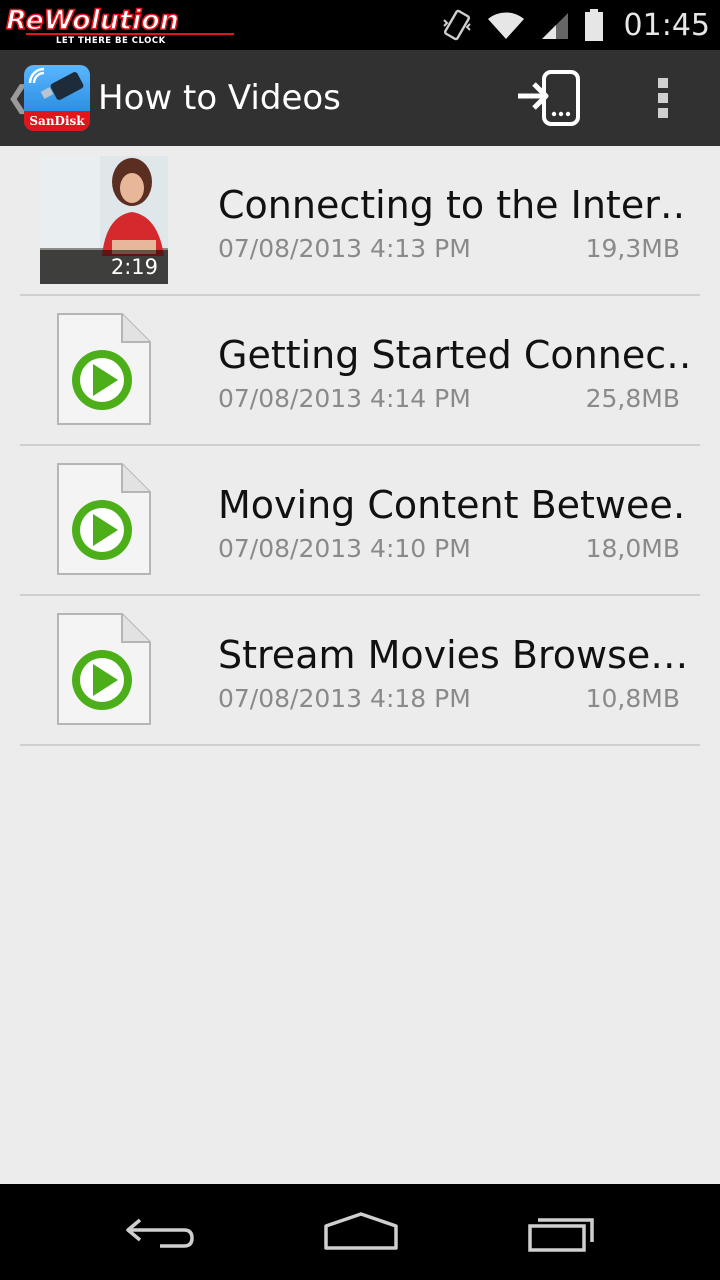 This screenshot has height=1280, width=720. I want to click on clock: 01:45, so click(666, 25).